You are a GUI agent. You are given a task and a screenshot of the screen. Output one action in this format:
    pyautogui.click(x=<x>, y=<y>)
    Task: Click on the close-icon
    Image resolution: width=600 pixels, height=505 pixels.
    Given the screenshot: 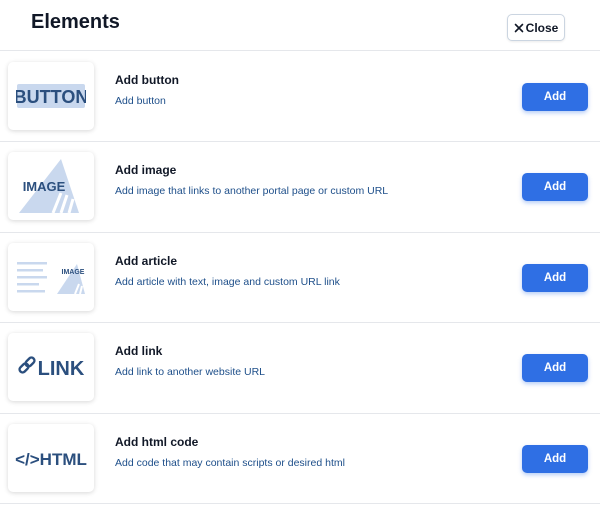 What is the action you would take?
    pyautogui.click(x=518, y=27)
    